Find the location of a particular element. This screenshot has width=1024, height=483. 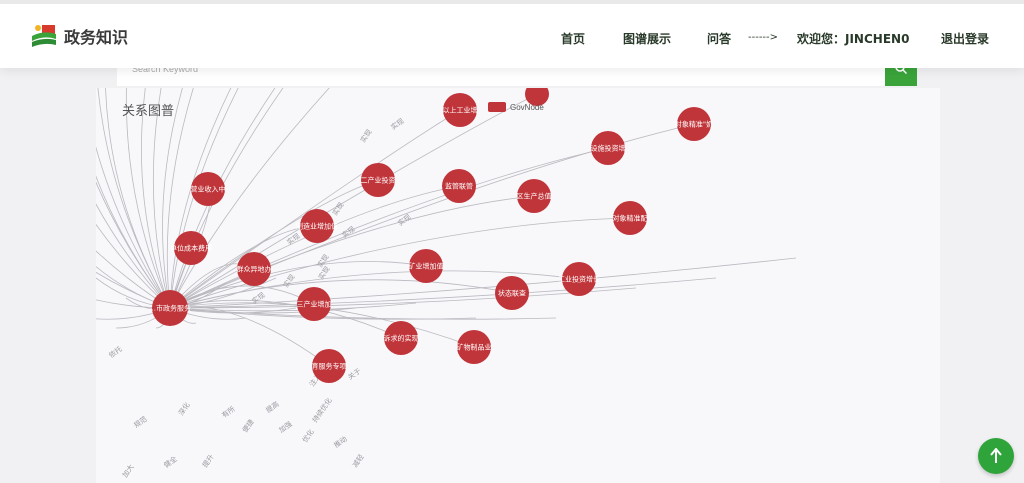

edge-label: 深化 is located at coordinates (183, 409).